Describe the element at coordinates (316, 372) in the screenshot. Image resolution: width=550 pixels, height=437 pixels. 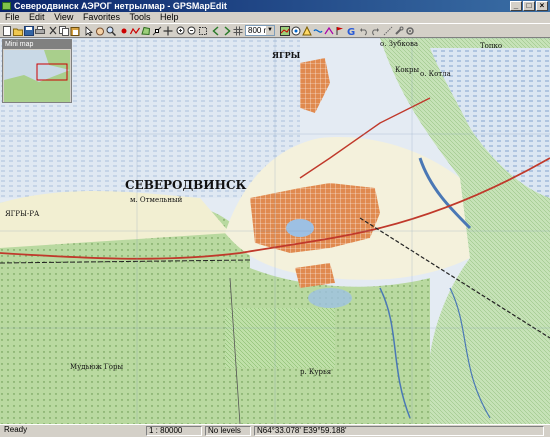
I see `map-label-river: р. Курья` at that location.